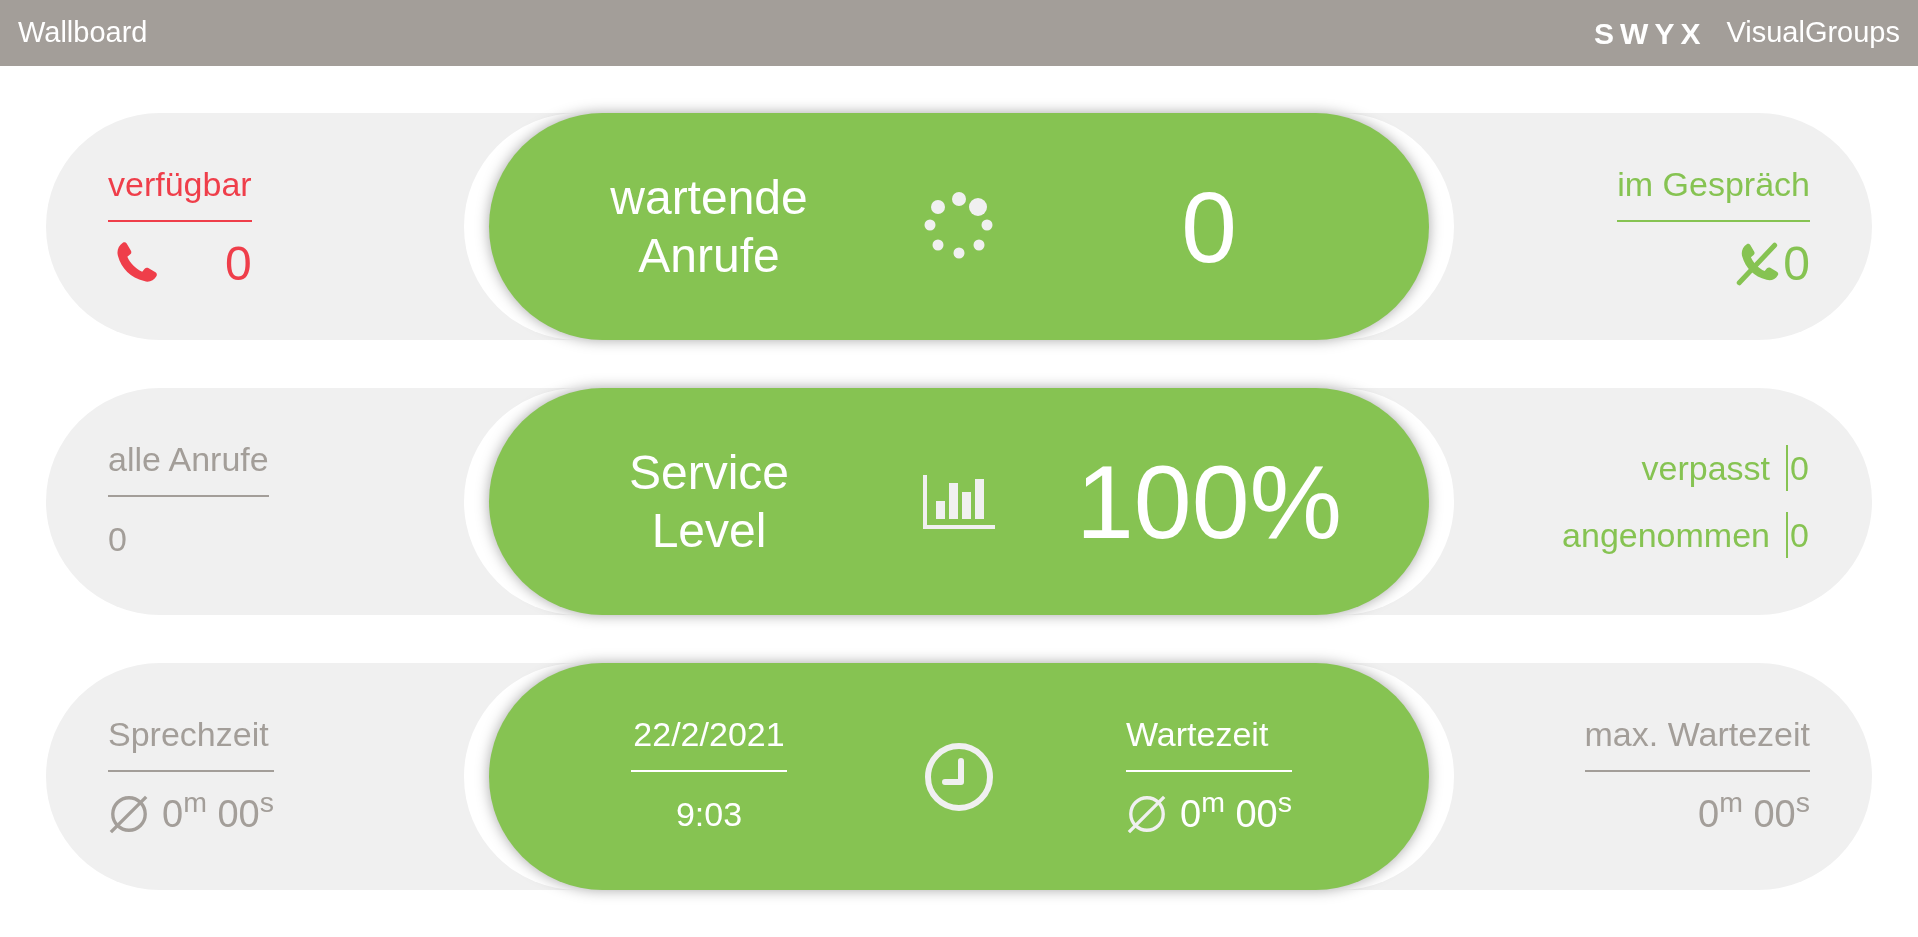  What do you see at coordinates (1813, 33) in the screenshot?
I see `brand-name: VisualGroups` at bounding box center [1813, 33].